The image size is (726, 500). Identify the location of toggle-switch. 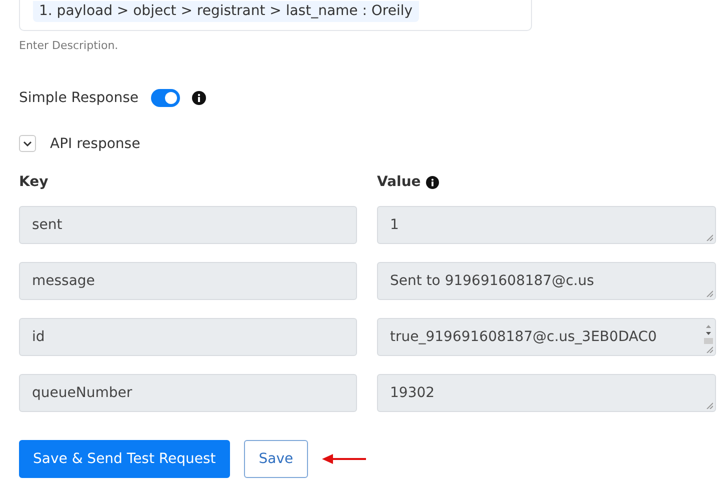
(165, 98).